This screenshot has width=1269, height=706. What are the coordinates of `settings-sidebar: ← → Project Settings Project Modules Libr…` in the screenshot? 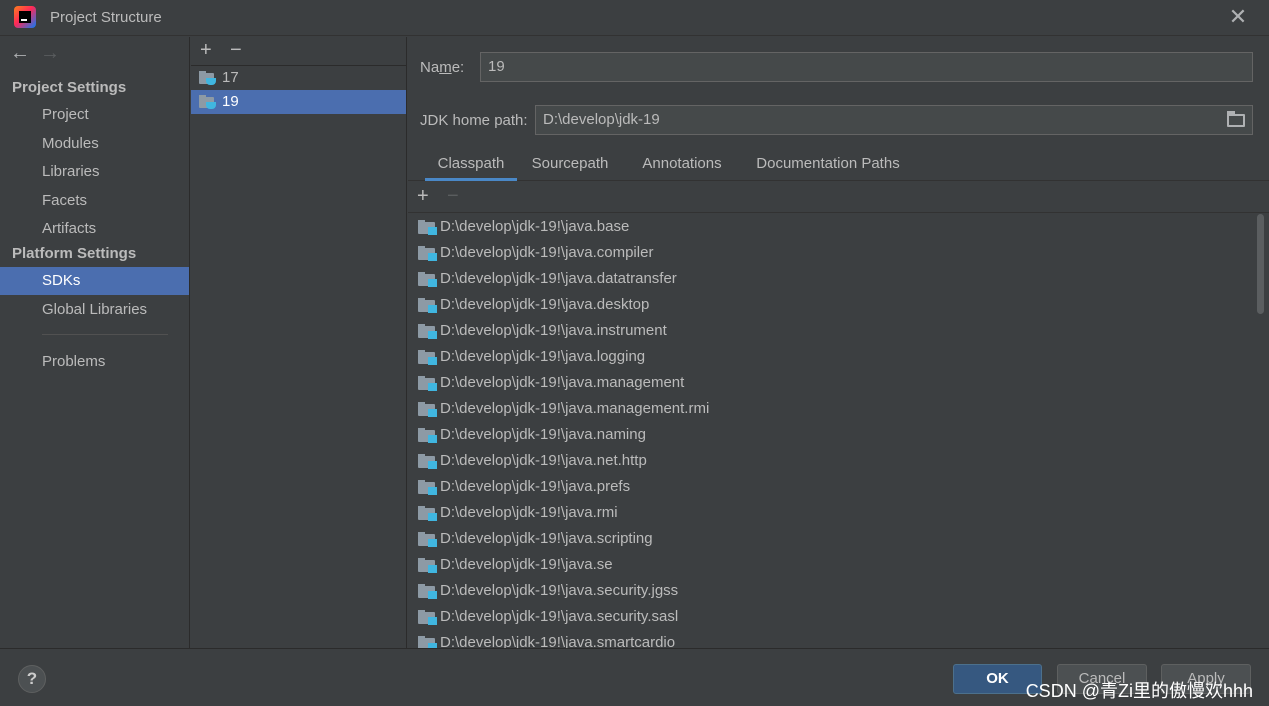 It's located at (95, 342).